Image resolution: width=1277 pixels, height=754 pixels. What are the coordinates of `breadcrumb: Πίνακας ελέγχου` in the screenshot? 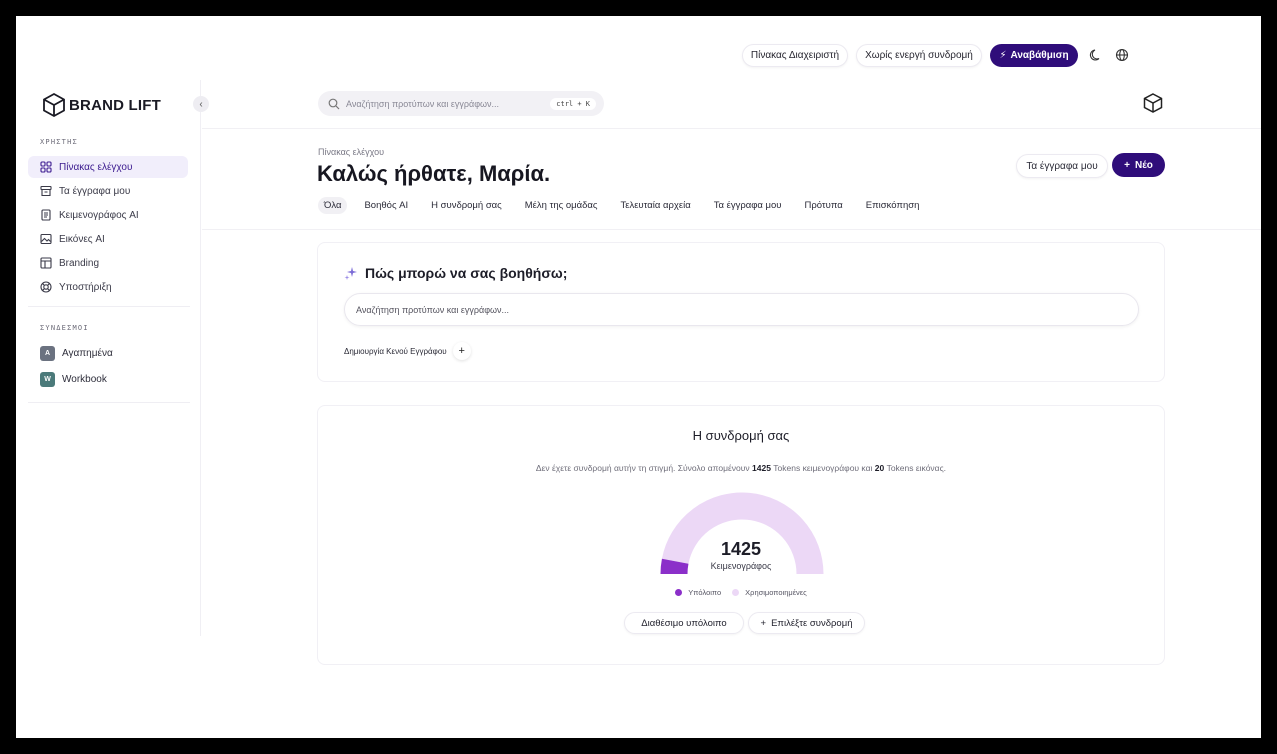 It's located at (351, 152).